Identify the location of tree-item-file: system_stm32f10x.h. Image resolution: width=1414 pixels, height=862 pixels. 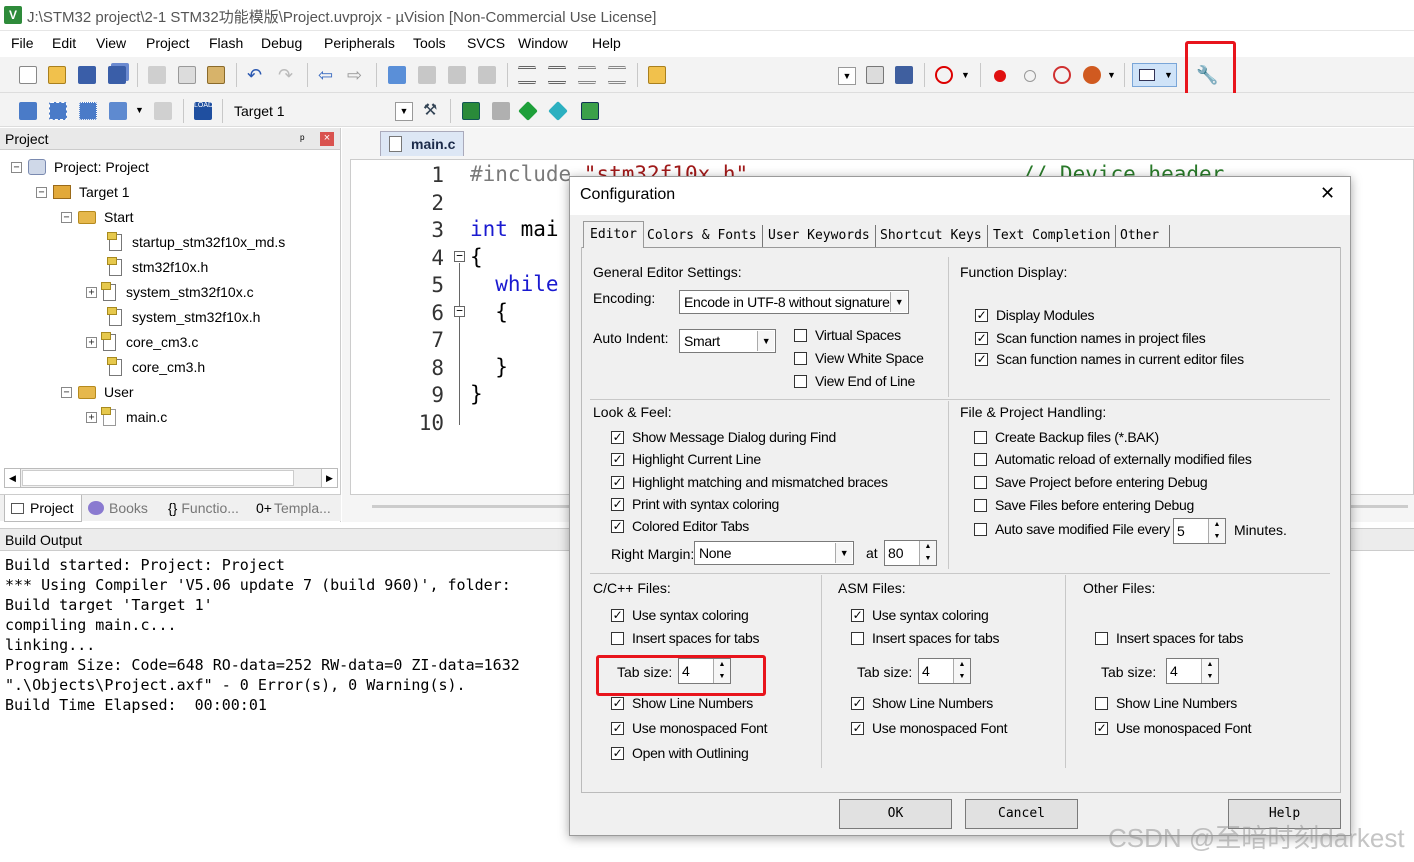
(183, 317).